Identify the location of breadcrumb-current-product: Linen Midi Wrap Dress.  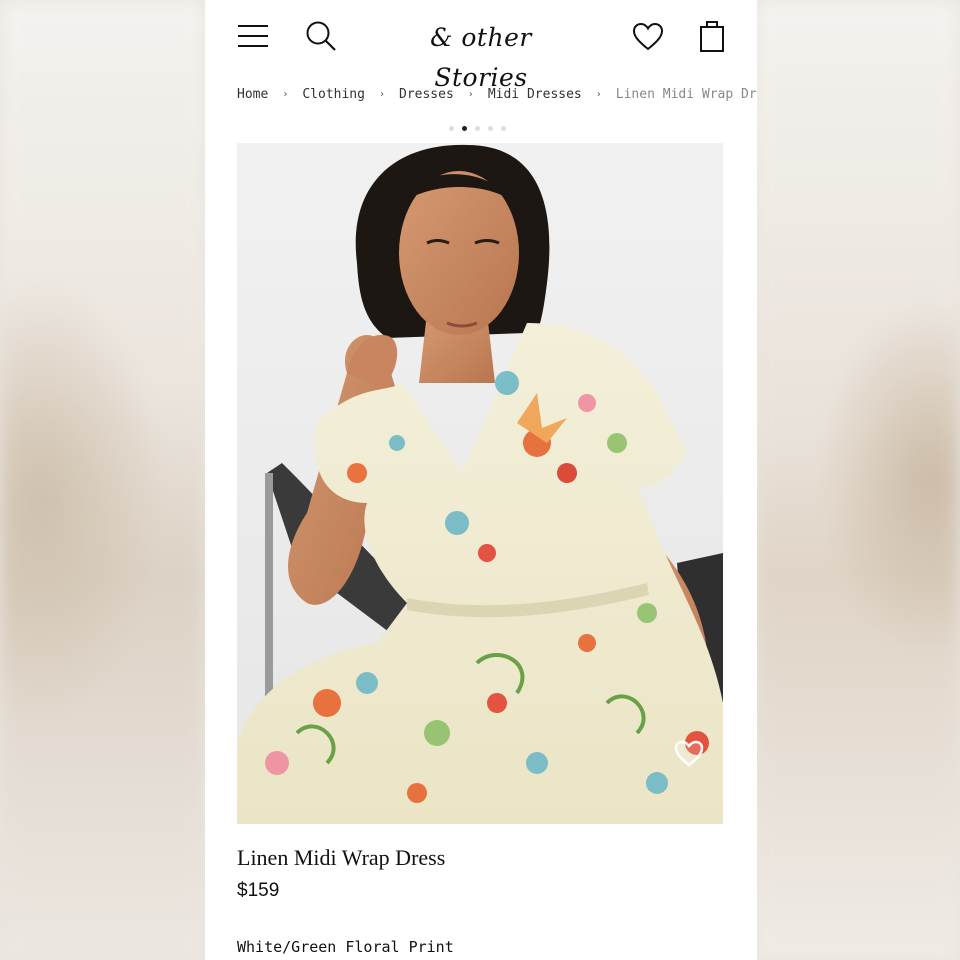
(686, 94).